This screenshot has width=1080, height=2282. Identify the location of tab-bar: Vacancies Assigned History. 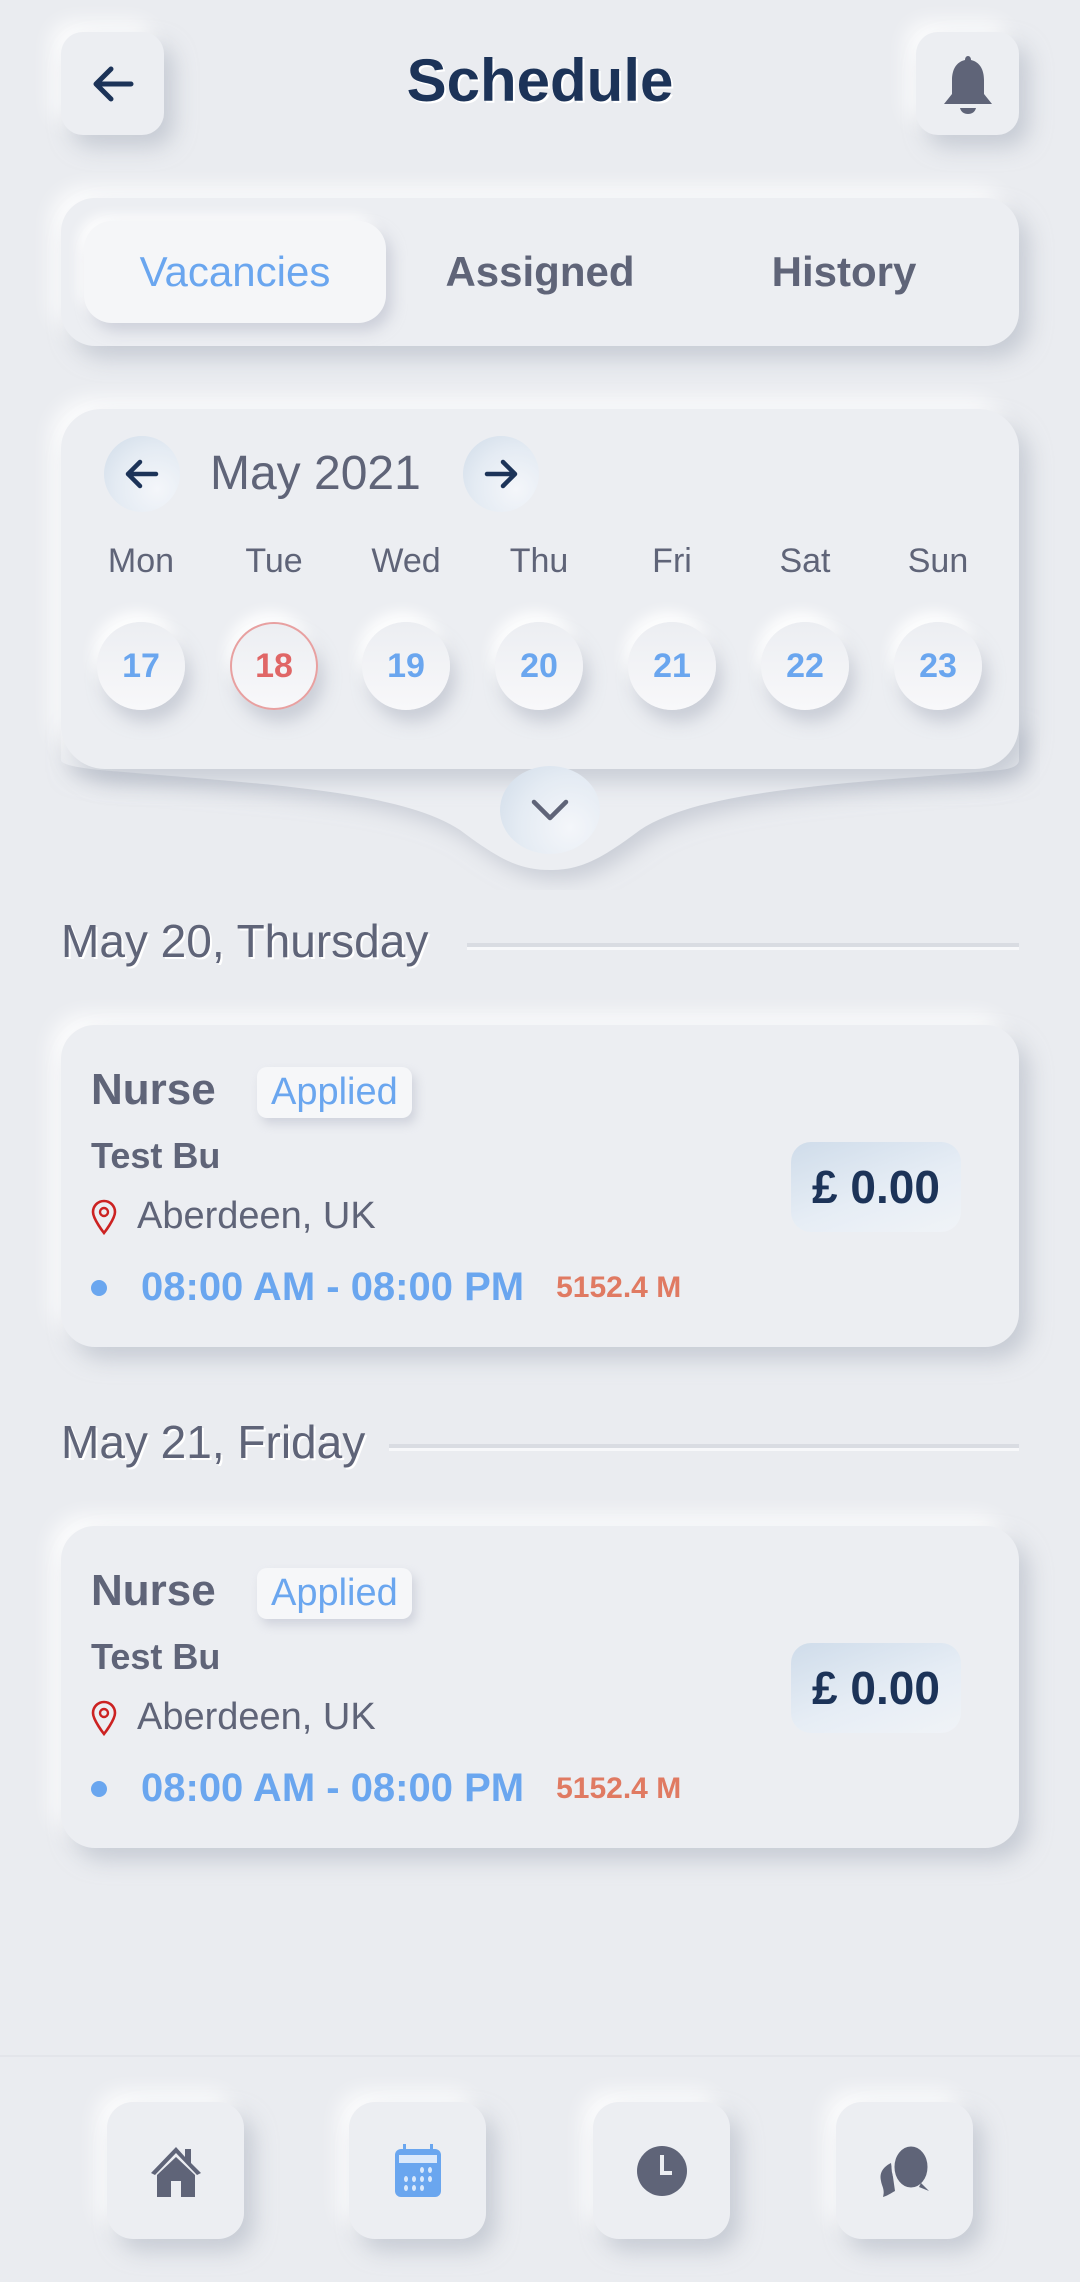
(540, 272).